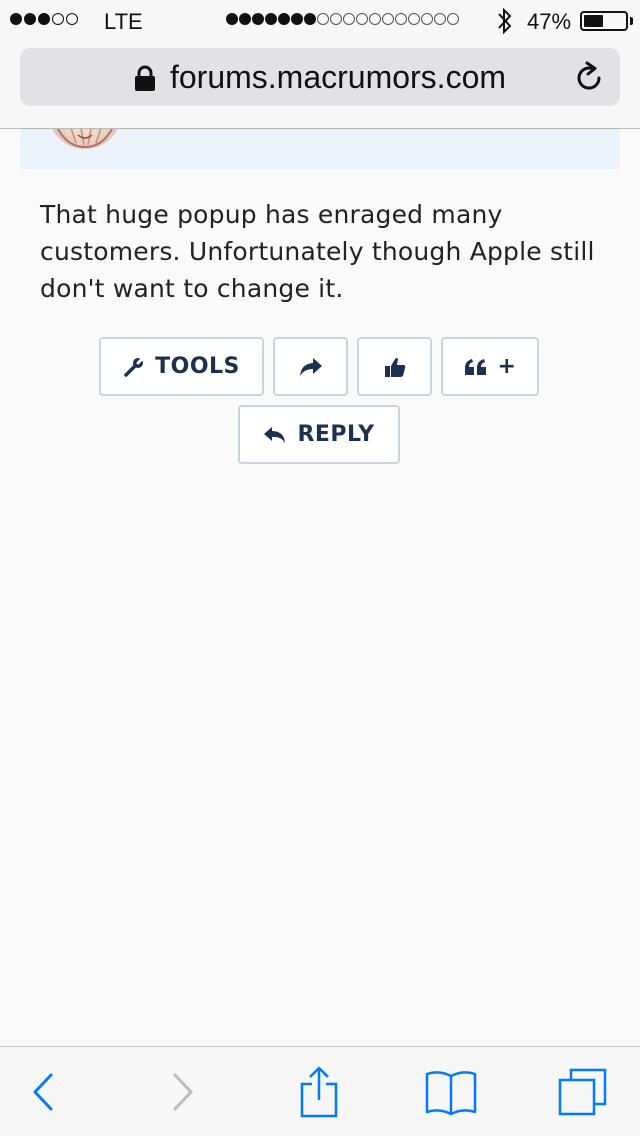 This screenshot has width=640, height=1136. Describe the element at coordinates (123, 21) in the screenshot. I see `carrier-label: LTE` at that location.